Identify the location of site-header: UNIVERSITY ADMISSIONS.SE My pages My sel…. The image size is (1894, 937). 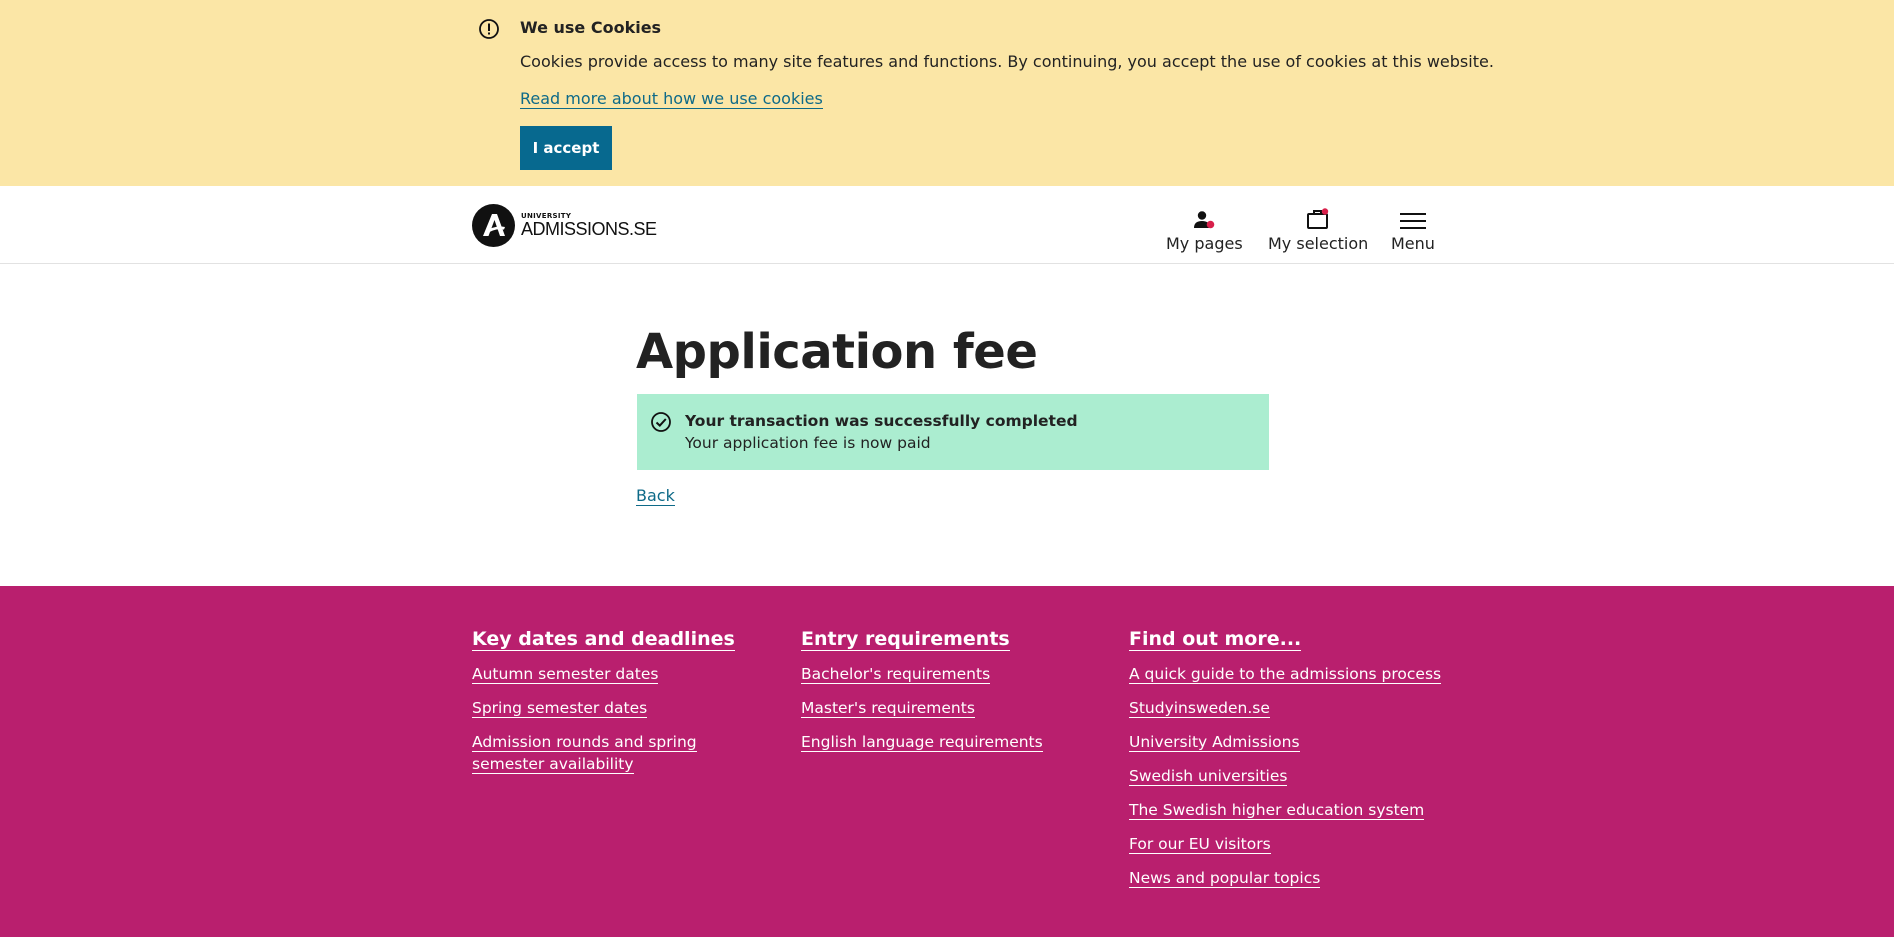
(947, 225).